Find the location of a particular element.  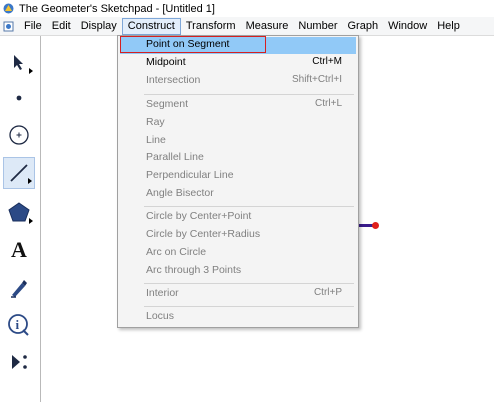

point-tool is located at coordinates (19, 98).